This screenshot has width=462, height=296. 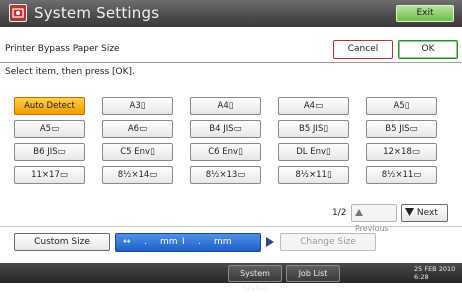 I want to click on option-dl-env: DL Env▯, so click(x=313, y=152).